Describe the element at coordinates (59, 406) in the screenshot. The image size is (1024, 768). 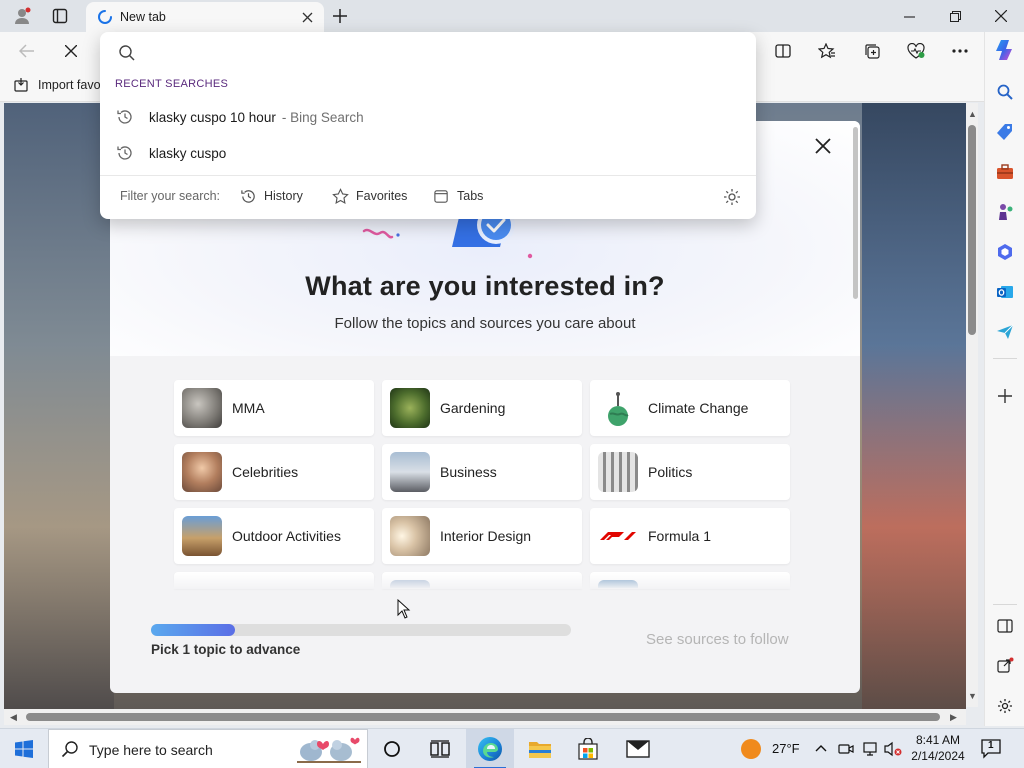
I see `background-image-left` at that location.